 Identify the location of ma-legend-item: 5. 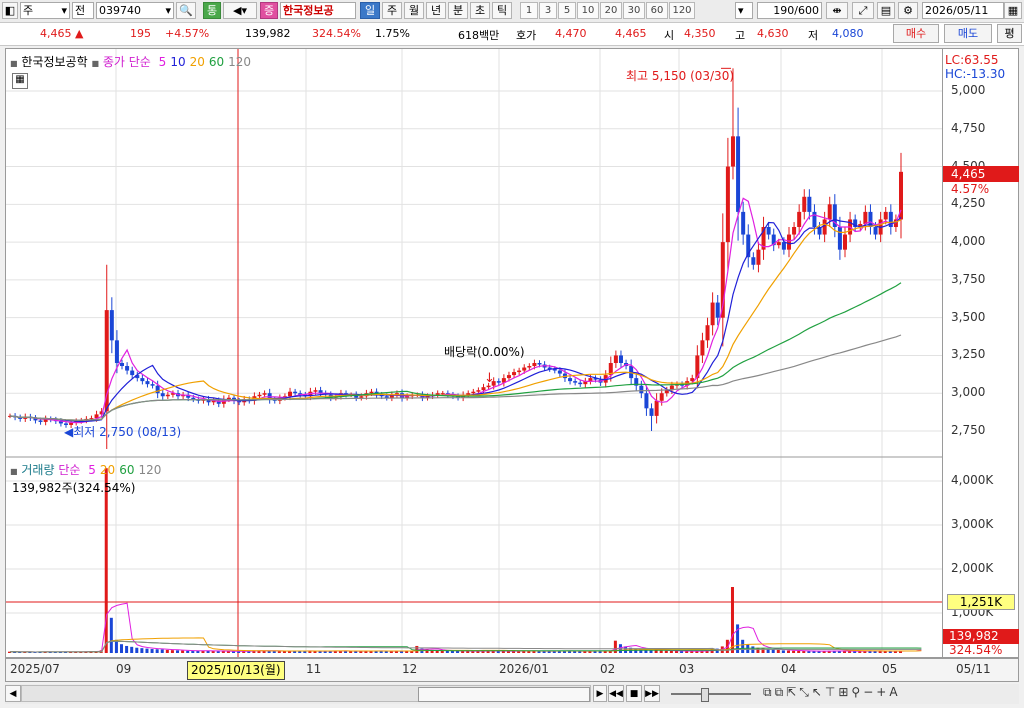
(162, 62).